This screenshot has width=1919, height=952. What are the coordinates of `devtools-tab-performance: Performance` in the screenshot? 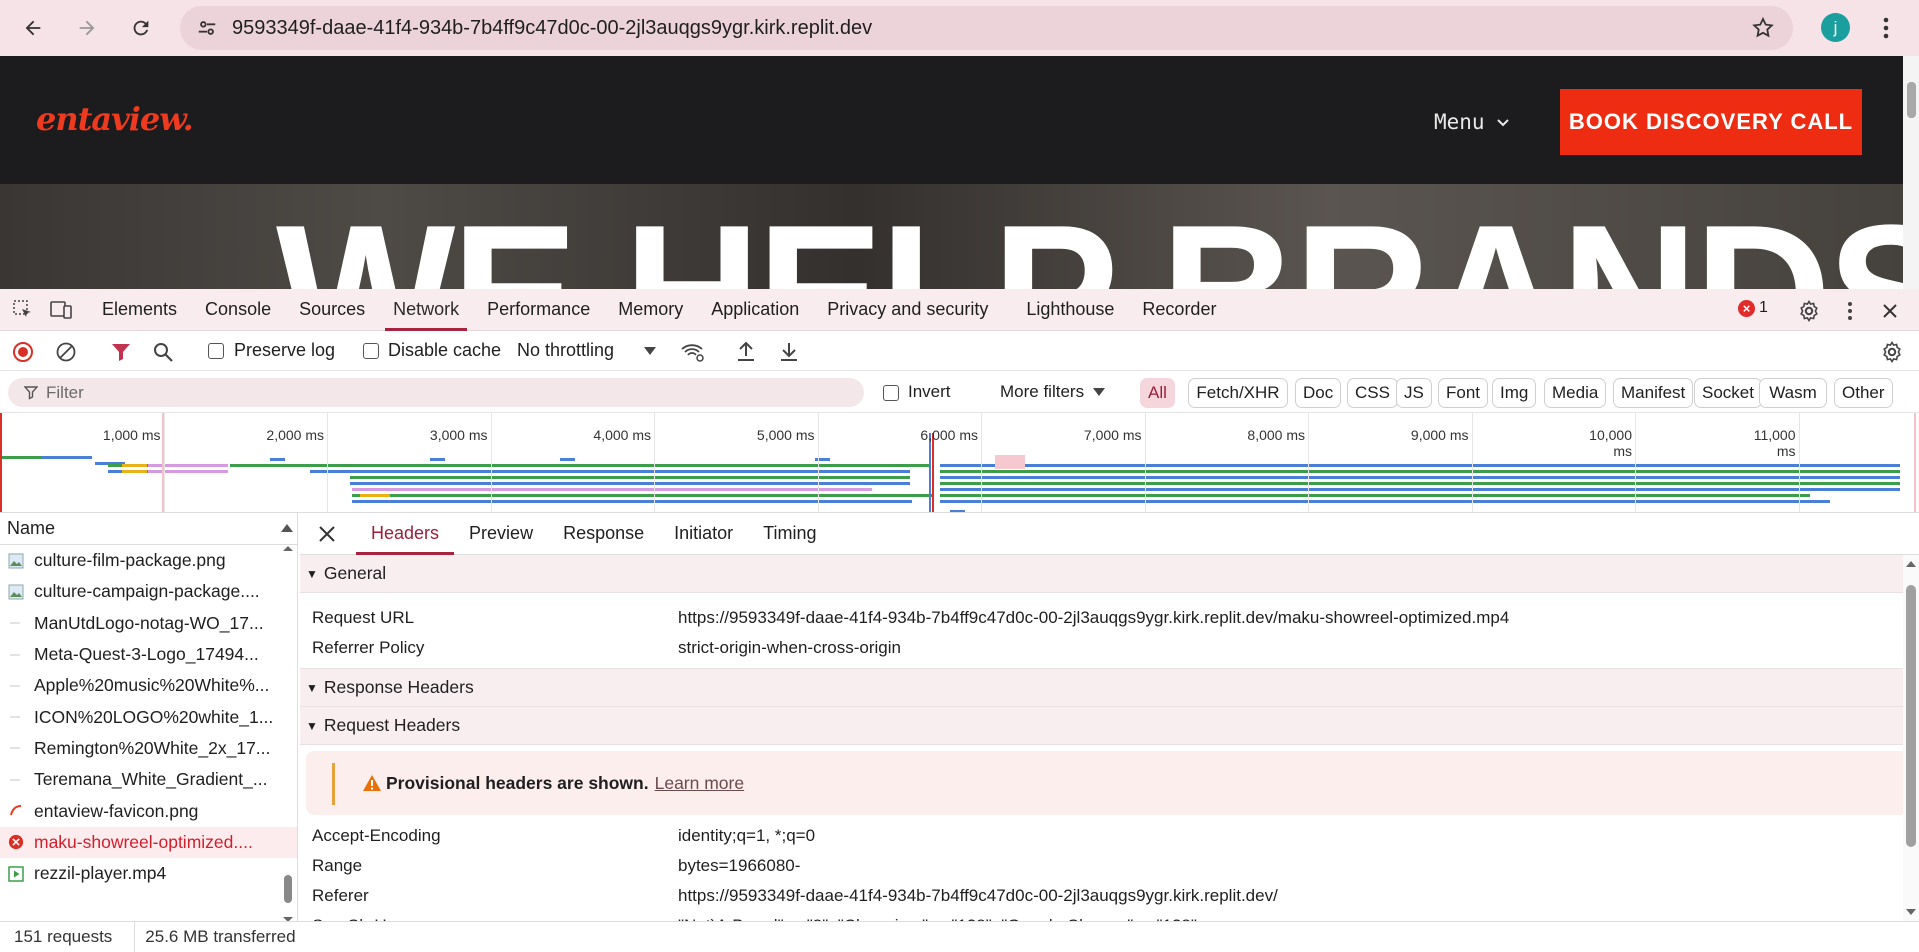 It's located at (538, 310).